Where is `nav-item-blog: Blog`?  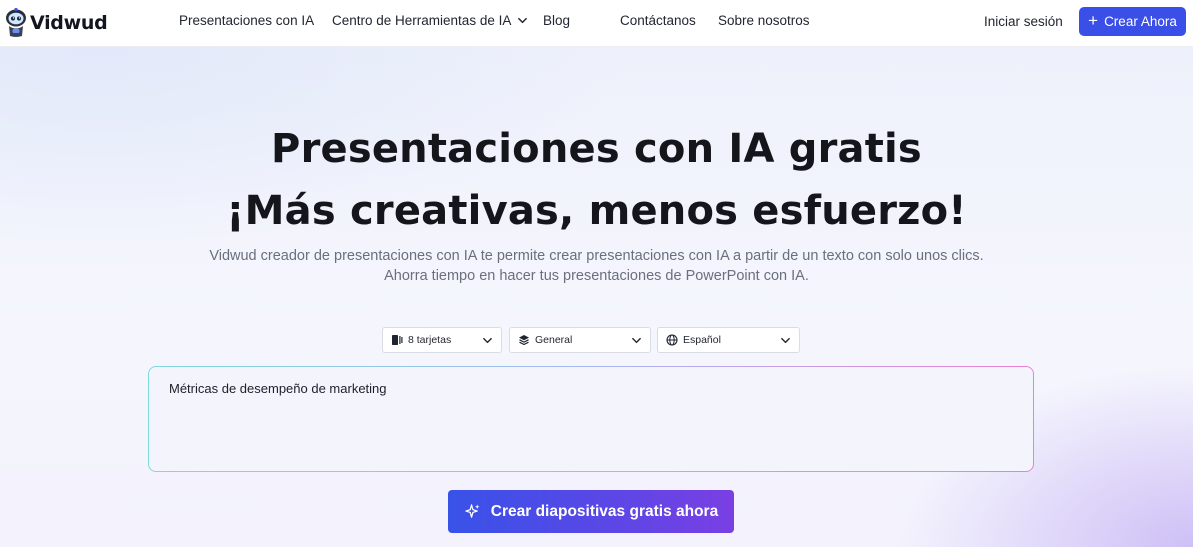 nav-item-blog: Blog is located at coordinates (556, 20).